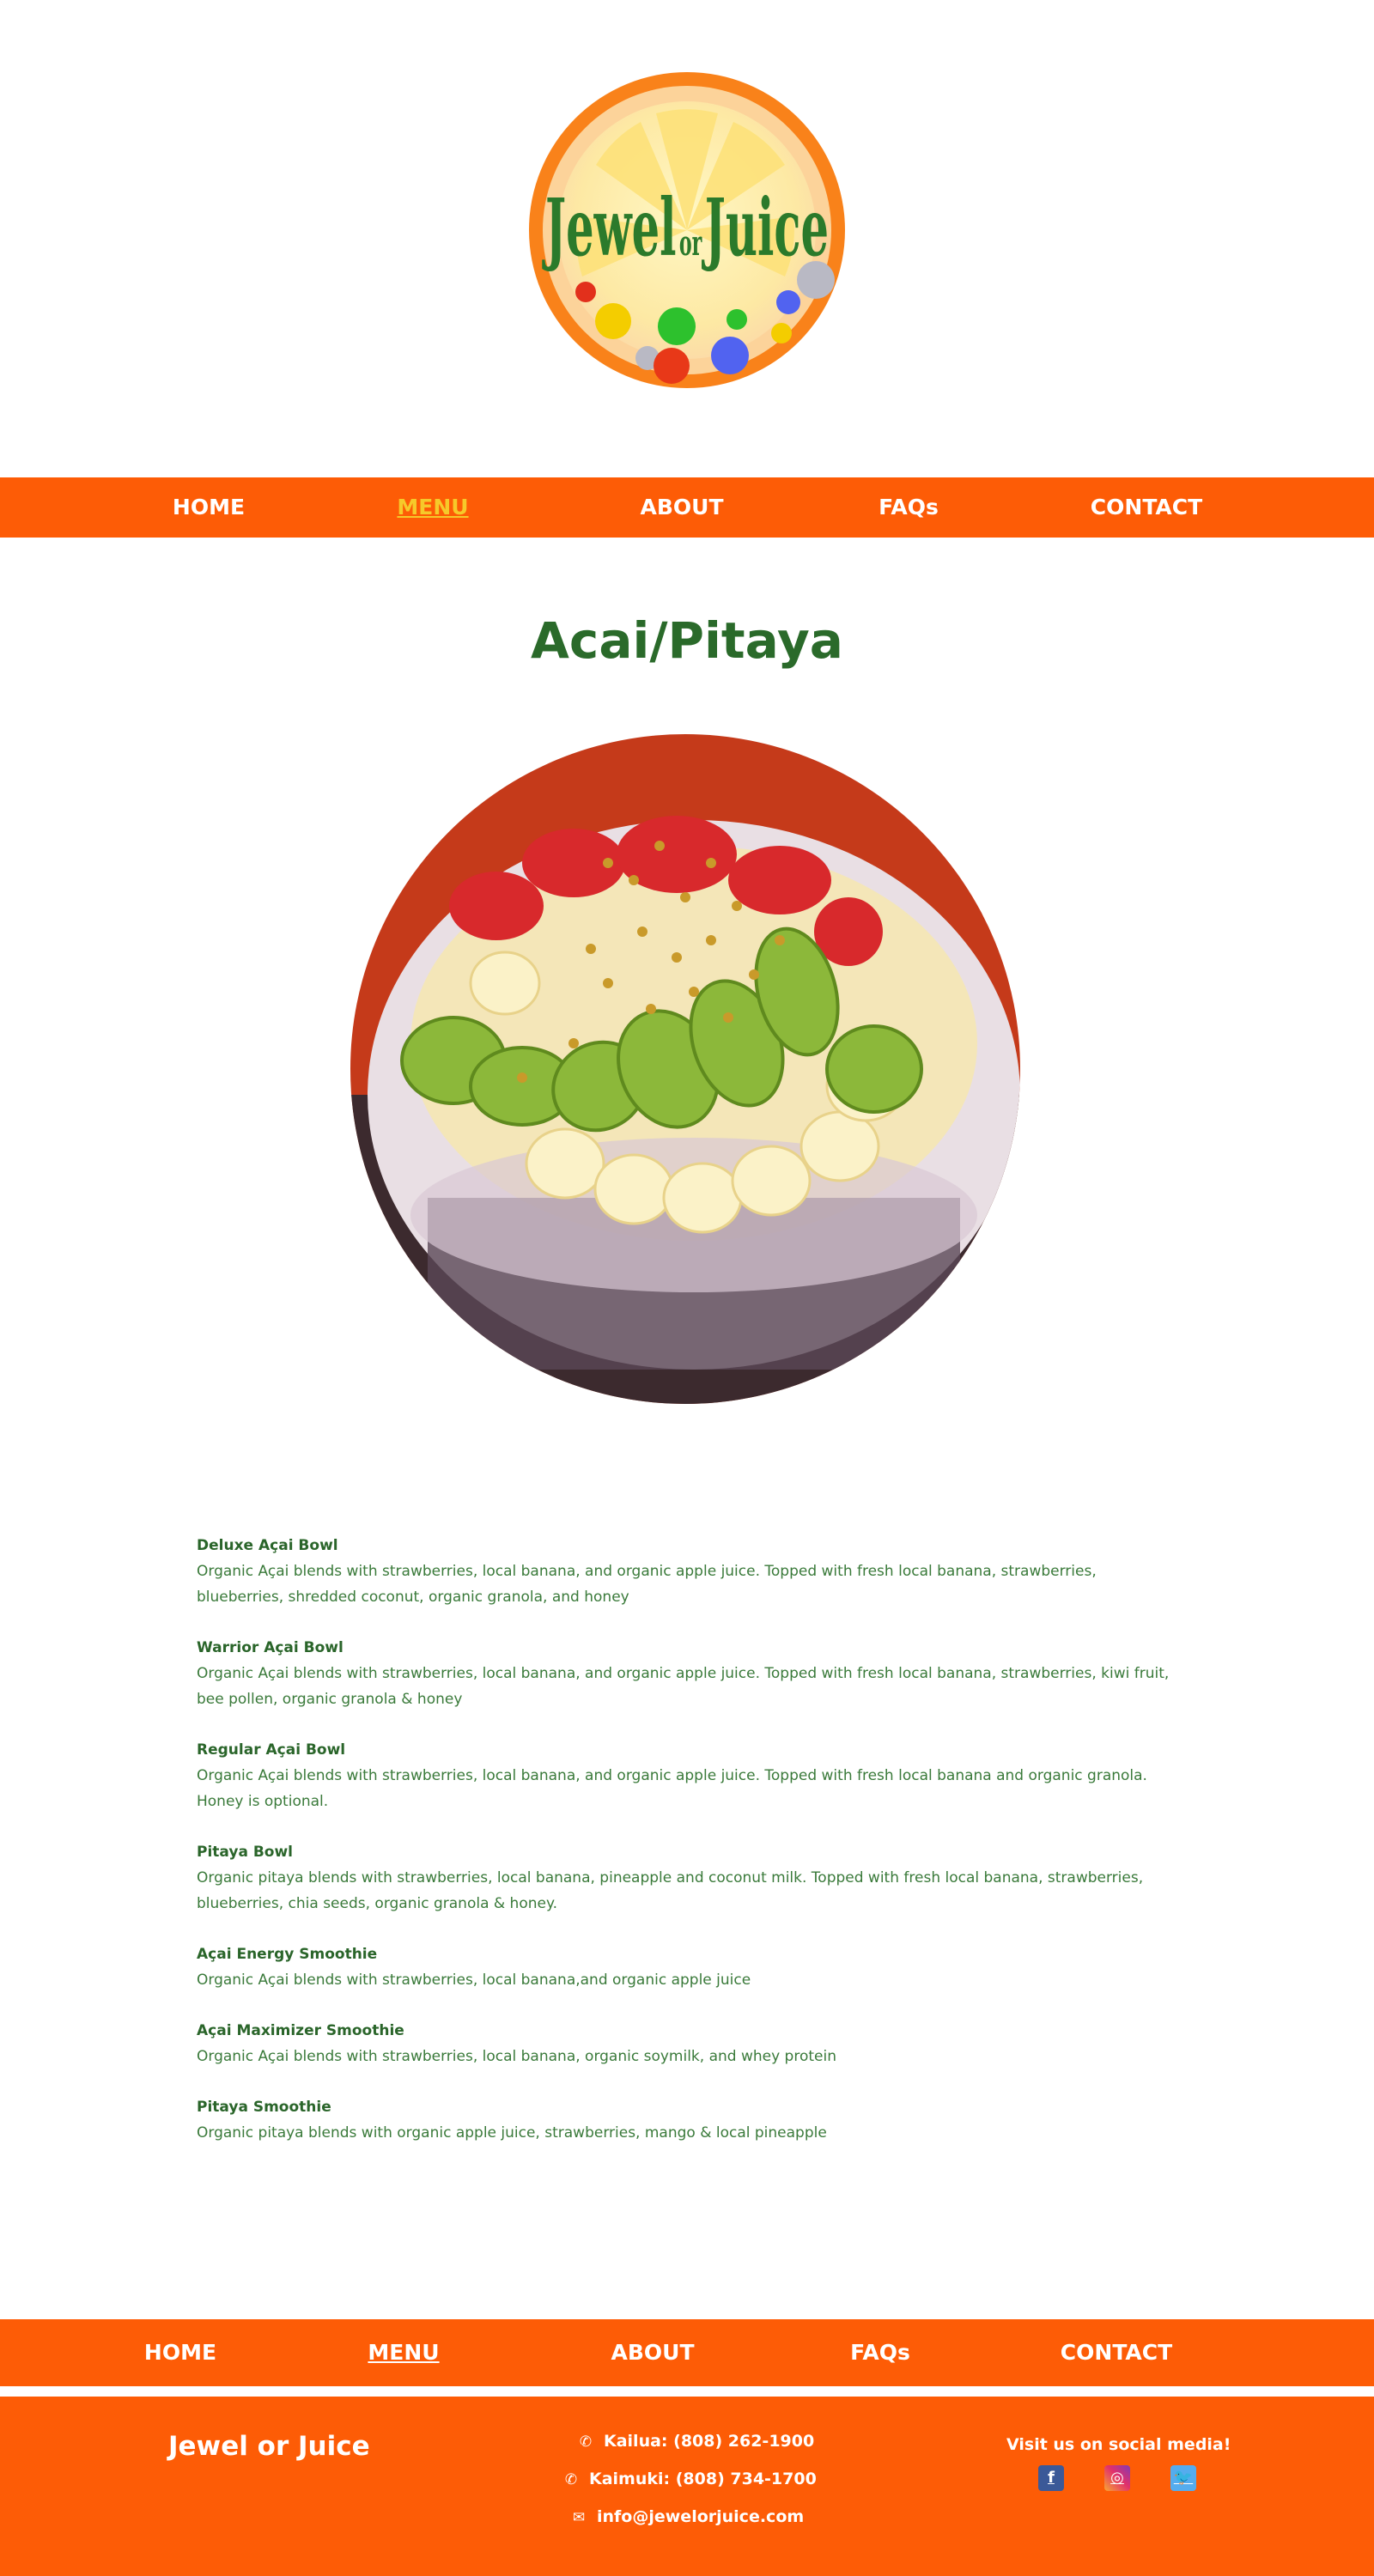 The height and width of the screenshot is (2576, 1374). I want to click on acai-bowl-image, so click(685, 1069).